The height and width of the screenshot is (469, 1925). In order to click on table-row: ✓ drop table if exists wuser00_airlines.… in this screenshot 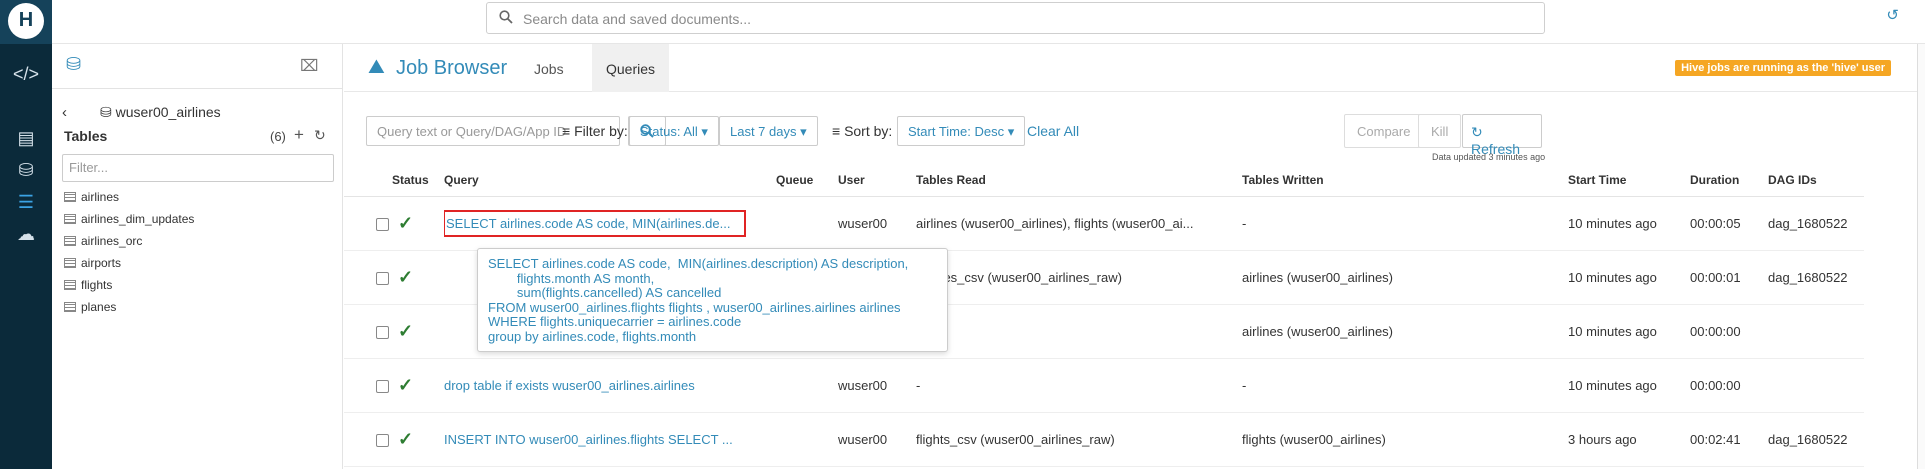, I will do `click(1104, 385)`.